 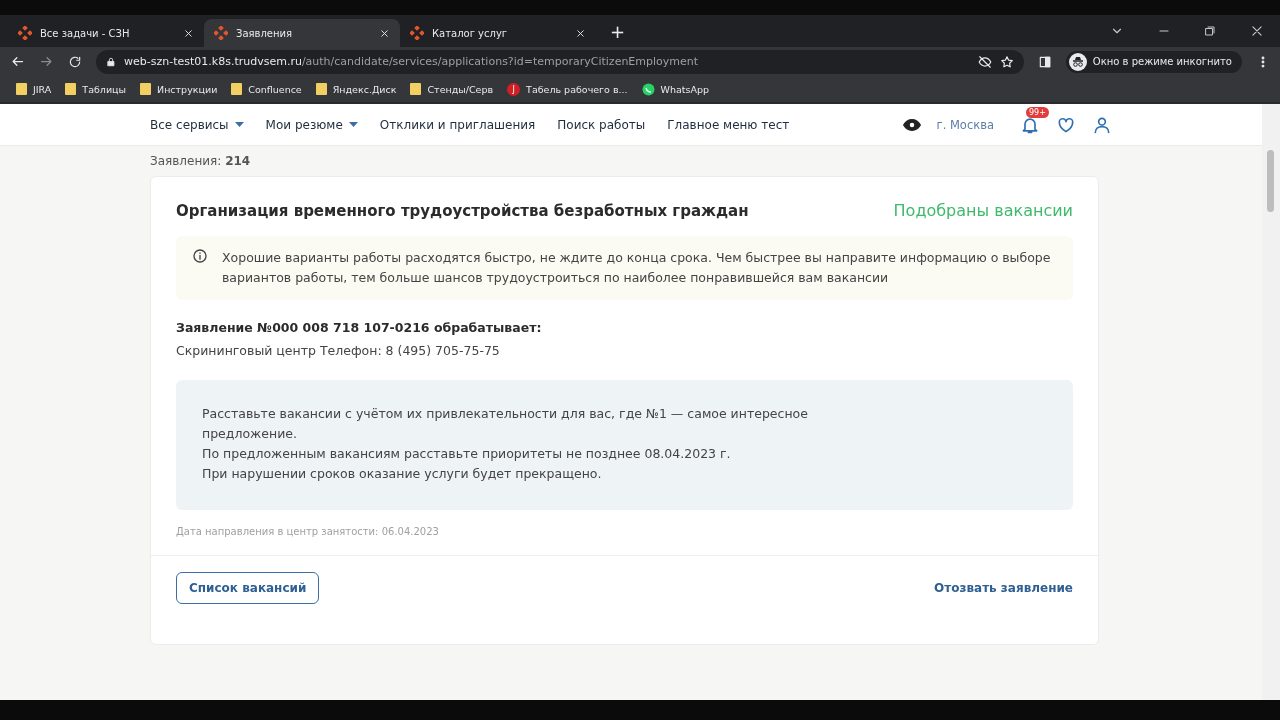 What do you see at coordinates (965, 124) in the screenshot?
I see `city-link: г. Москва` at bounding box center [965, 124].